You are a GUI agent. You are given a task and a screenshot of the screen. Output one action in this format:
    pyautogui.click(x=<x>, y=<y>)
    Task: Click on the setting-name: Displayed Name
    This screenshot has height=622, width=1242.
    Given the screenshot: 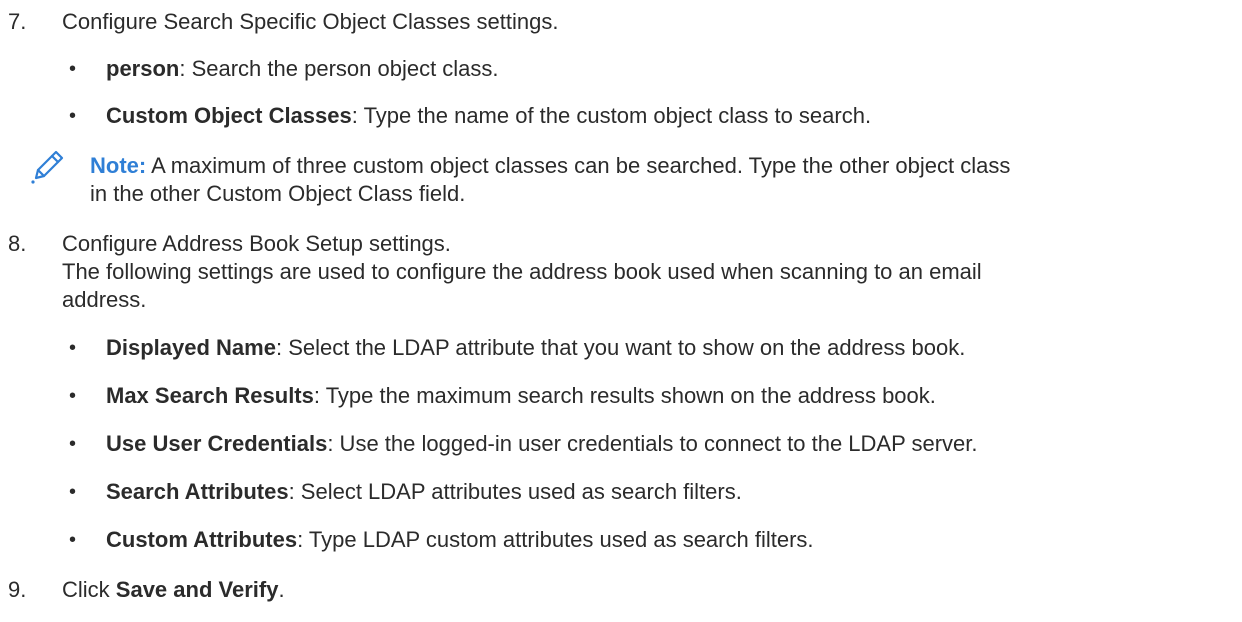 What is the action you would take?
    pyautogui.click(x=191, y=347)
    